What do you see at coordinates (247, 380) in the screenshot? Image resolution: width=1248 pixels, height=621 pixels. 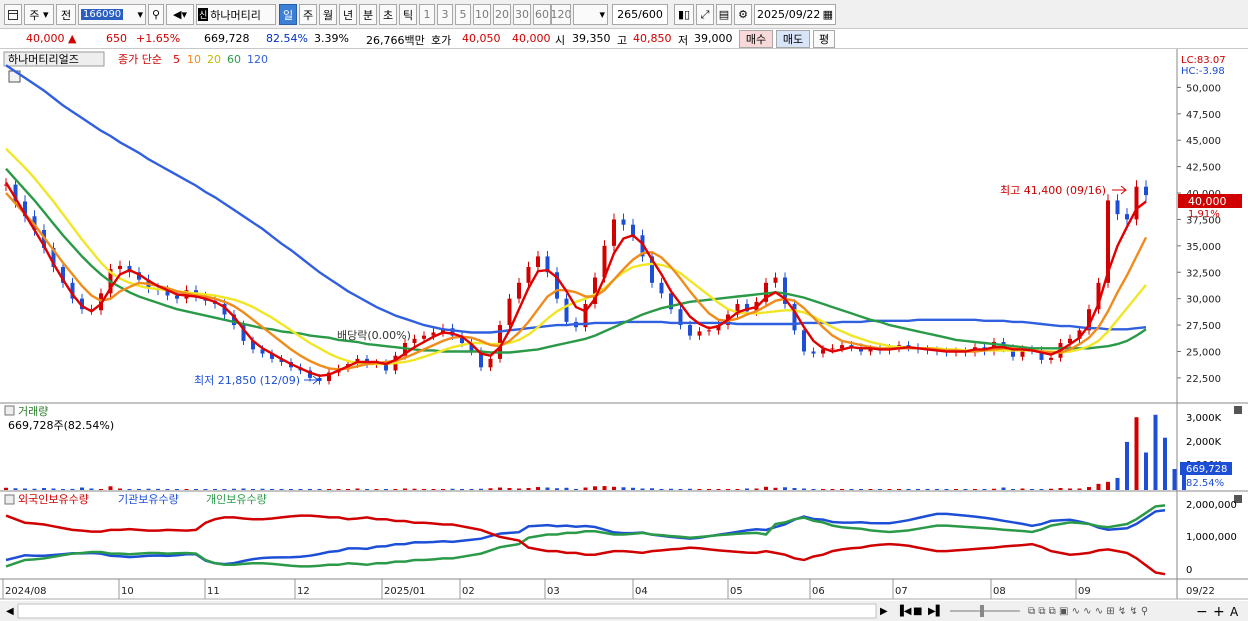 I see `low-annotation: 최저 21,850 (12/09)` at bounding box center [247, 380].